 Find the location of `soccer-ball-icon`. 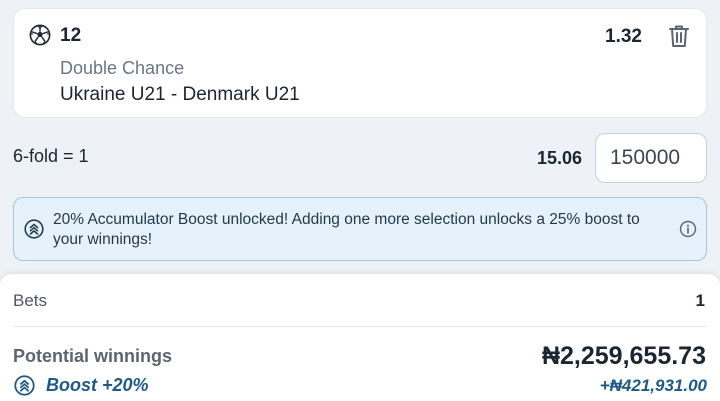

soccer-ball-icon is located at coordinates (40, 35).